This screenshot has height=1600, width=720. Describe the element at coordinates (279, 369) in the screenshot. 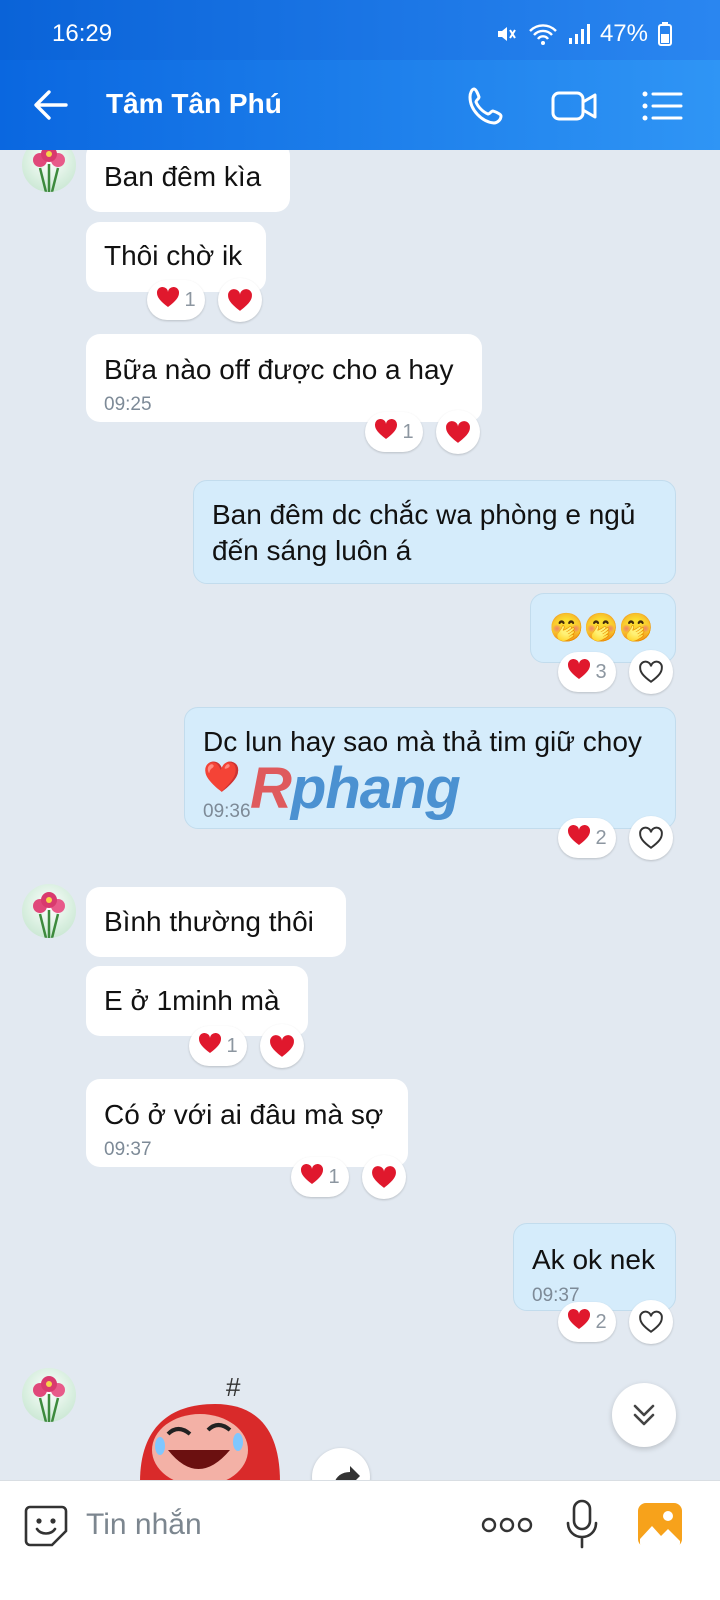

I see `message-text: Bữa nào off được cho a hay` at that location.